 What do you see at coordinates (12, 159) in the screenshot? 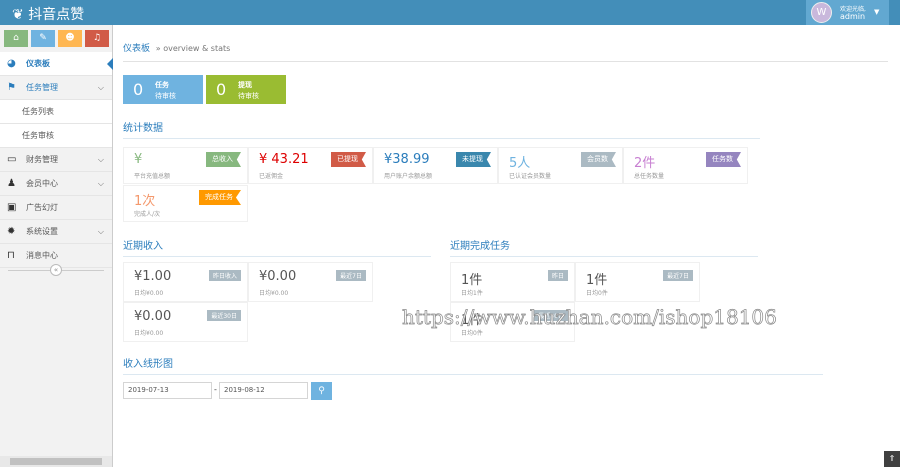
I see `inbox-icon: ▭` at bounding box center [12, 159].